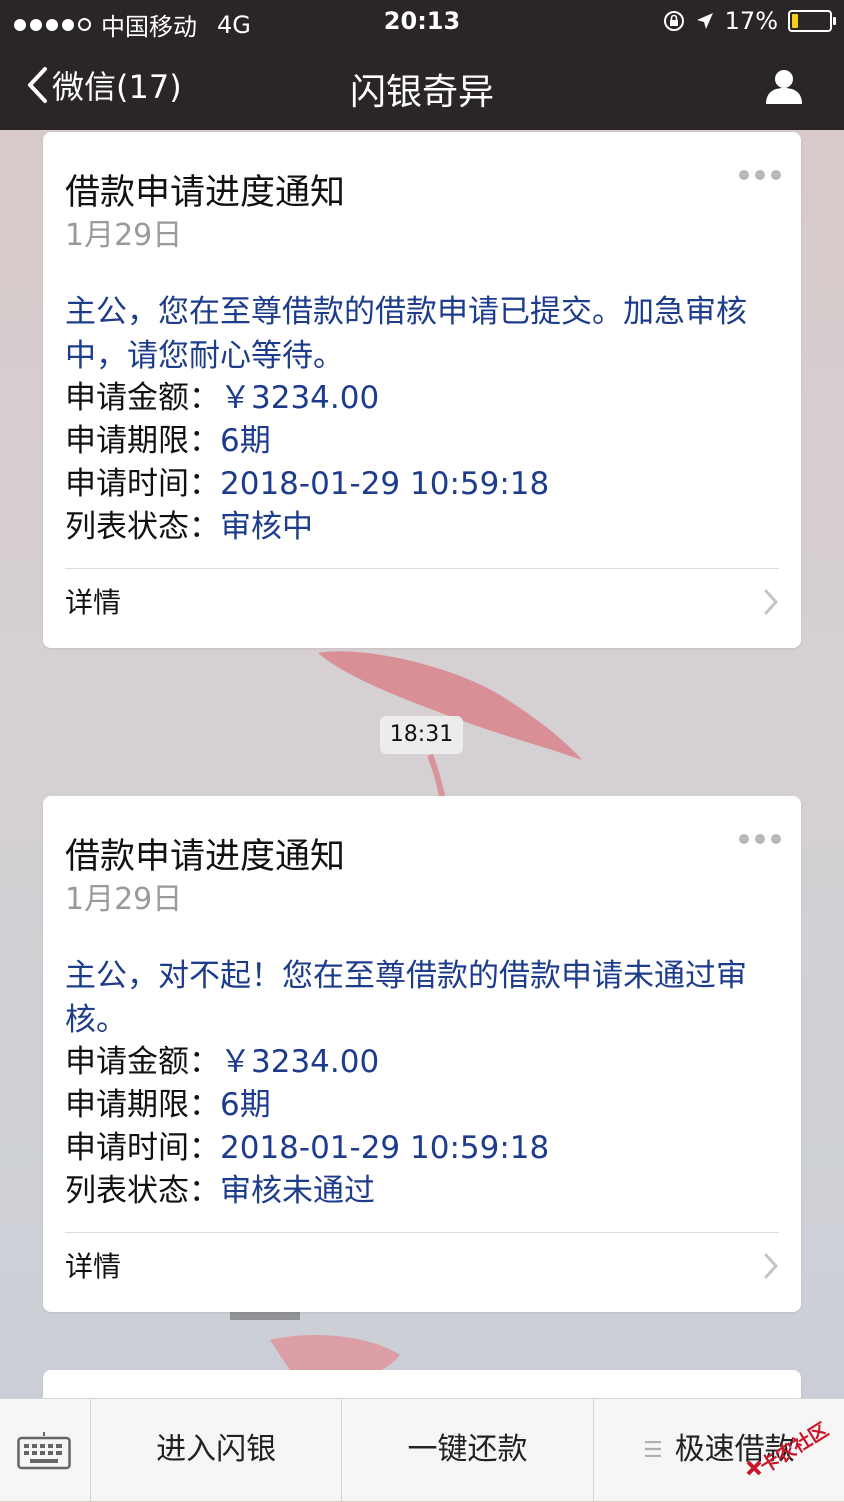  I want to click on battery-percent: 17%, so click(751, 21).